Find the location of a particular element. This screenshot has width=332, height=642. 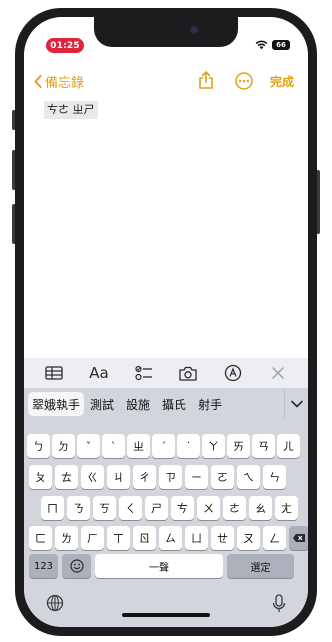

key: ㄇ is located at coordinates (52, 508).